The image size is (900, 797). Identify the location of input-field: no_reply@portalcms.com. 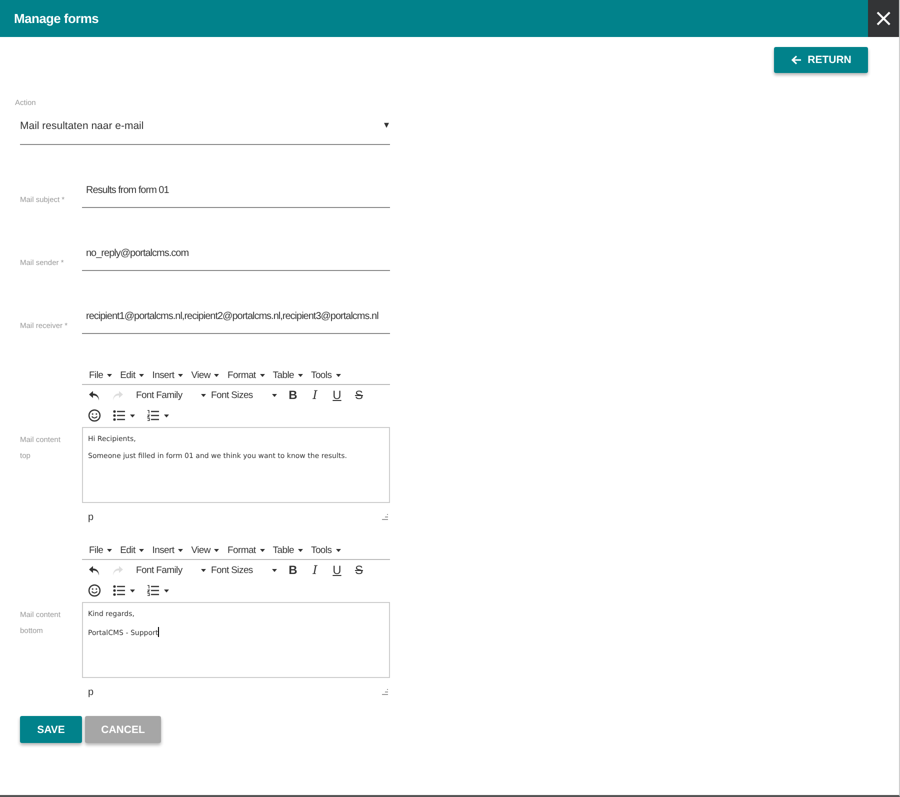
(236, 259).